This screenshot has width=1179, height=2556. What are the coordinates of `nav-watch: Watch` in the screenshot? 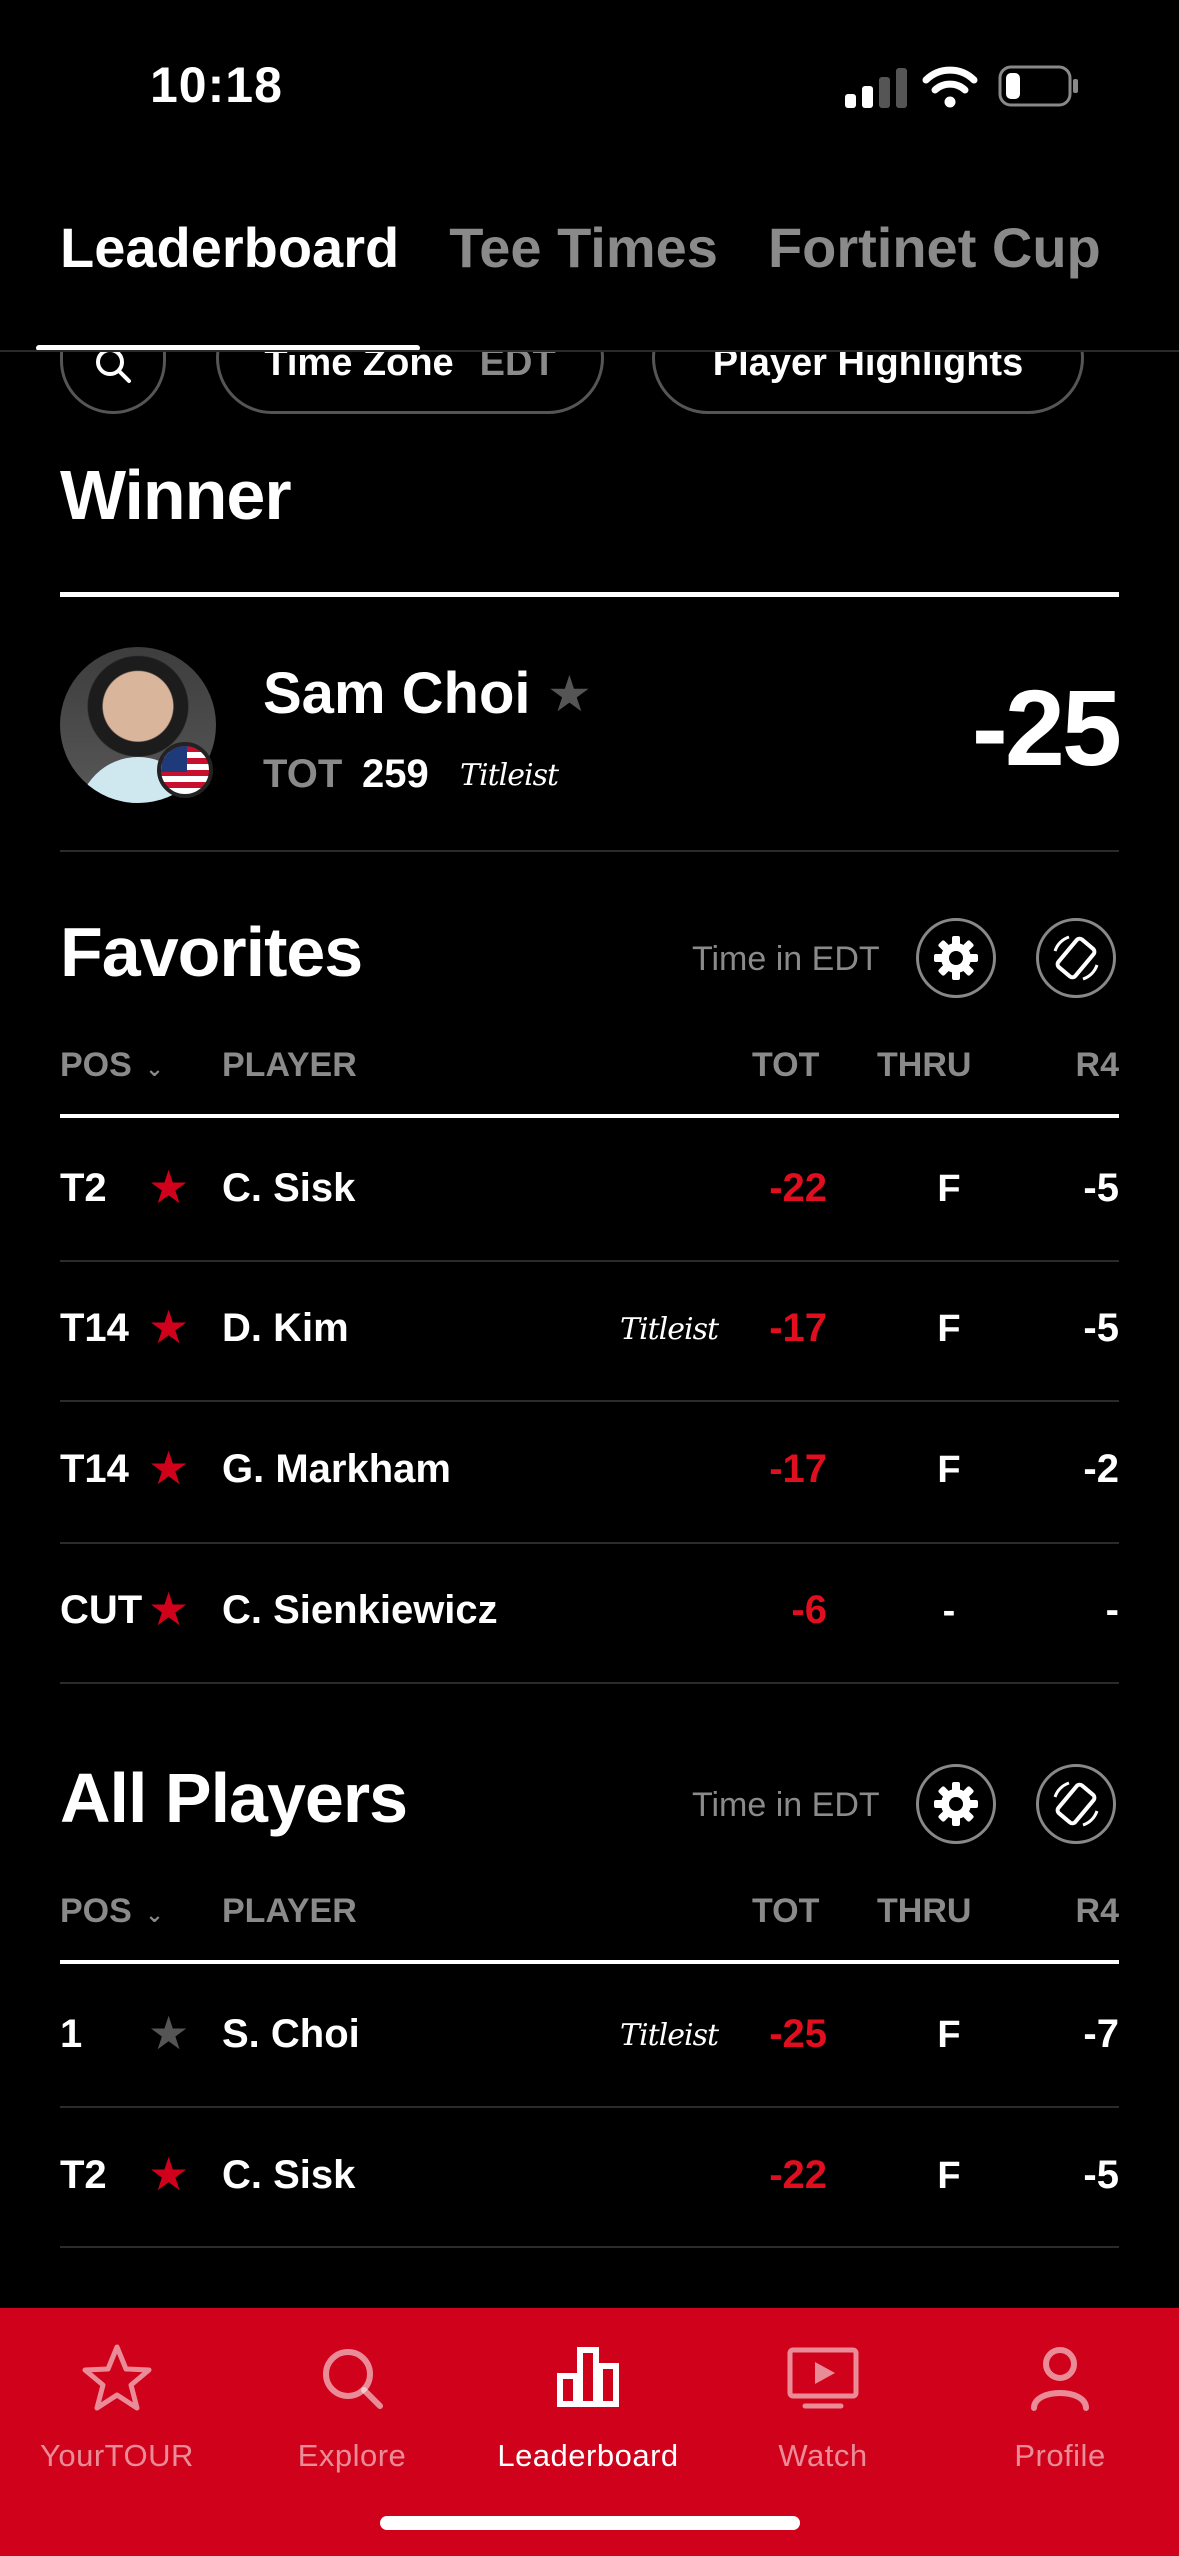 It's located at (823, 2406).